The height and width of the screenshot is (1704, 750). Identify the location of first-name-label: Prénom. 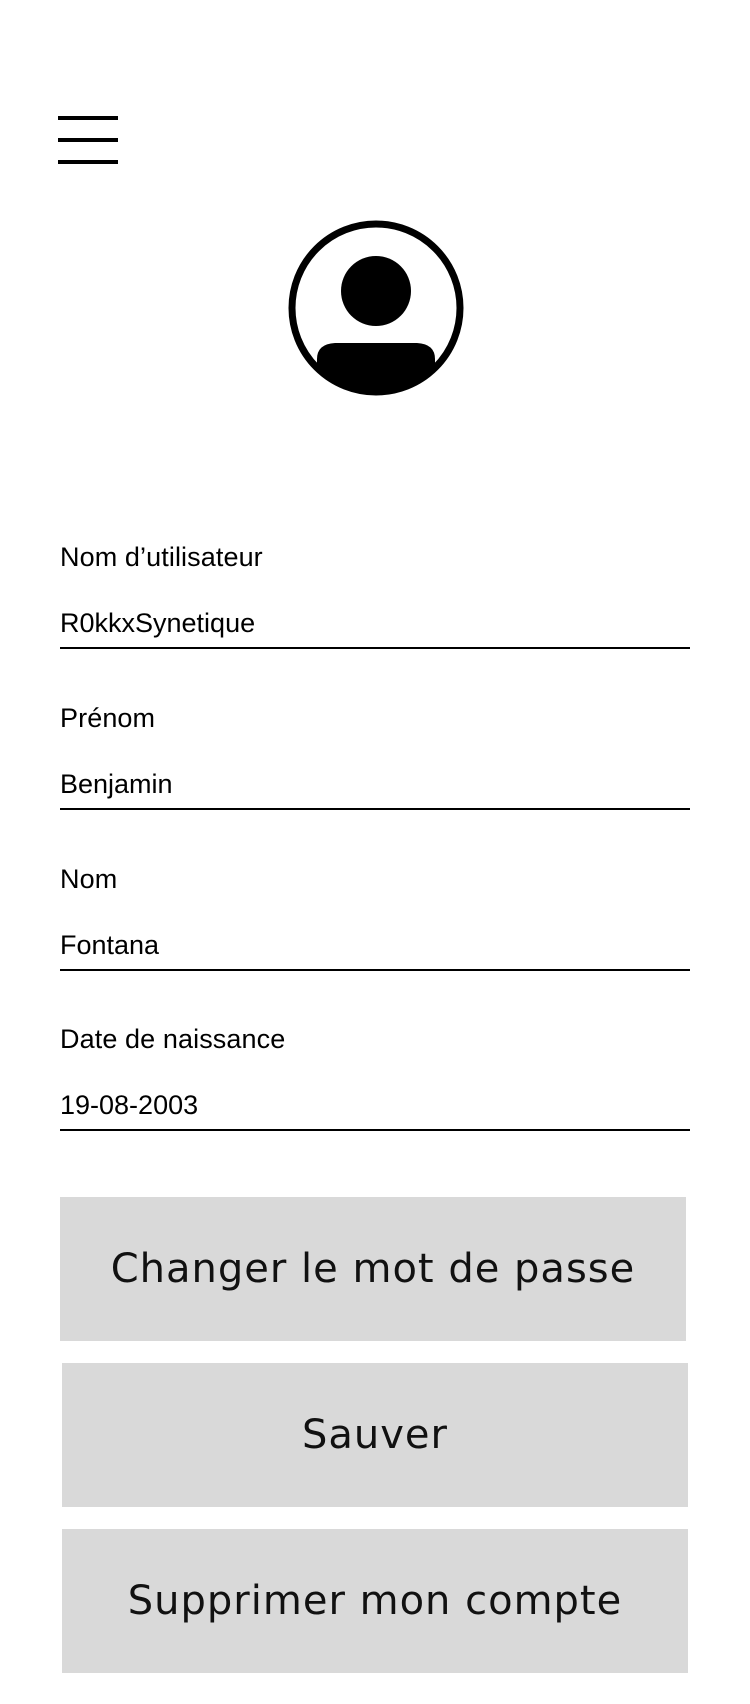
(108, 718).